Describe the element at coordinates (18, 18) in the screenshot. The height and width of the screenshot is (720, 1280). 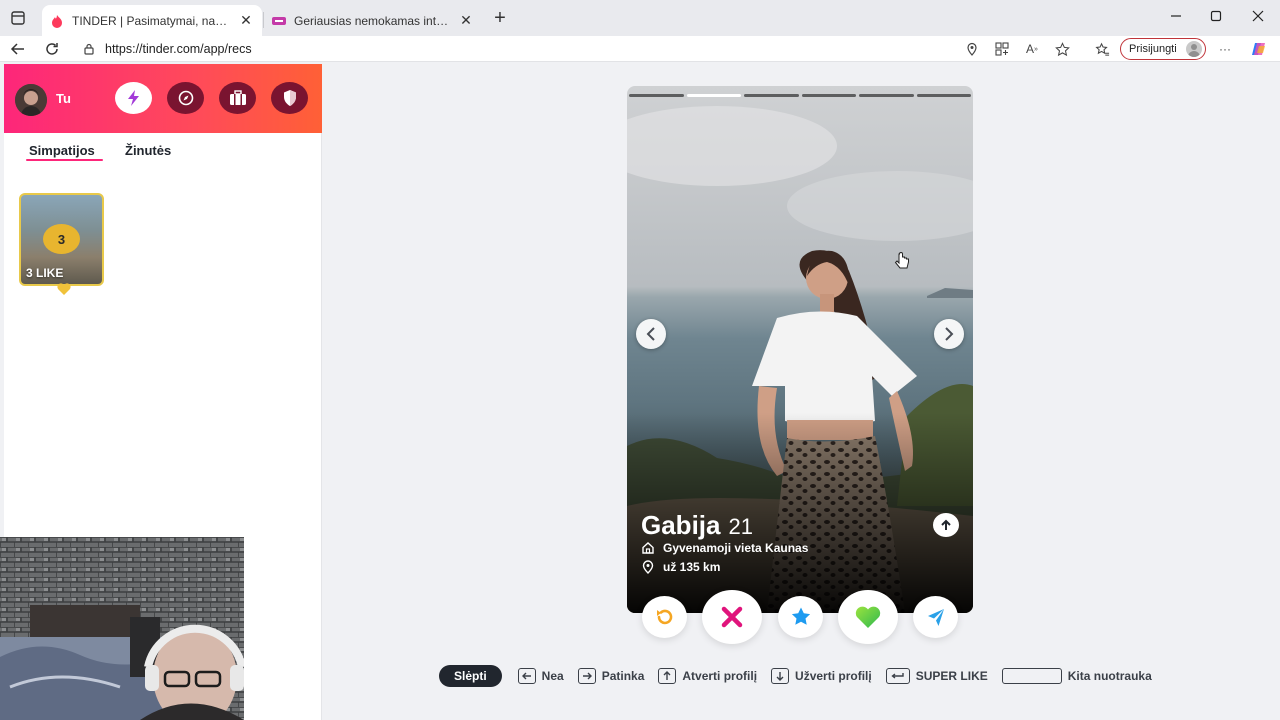
I see `tab-actions-icon` at that location.